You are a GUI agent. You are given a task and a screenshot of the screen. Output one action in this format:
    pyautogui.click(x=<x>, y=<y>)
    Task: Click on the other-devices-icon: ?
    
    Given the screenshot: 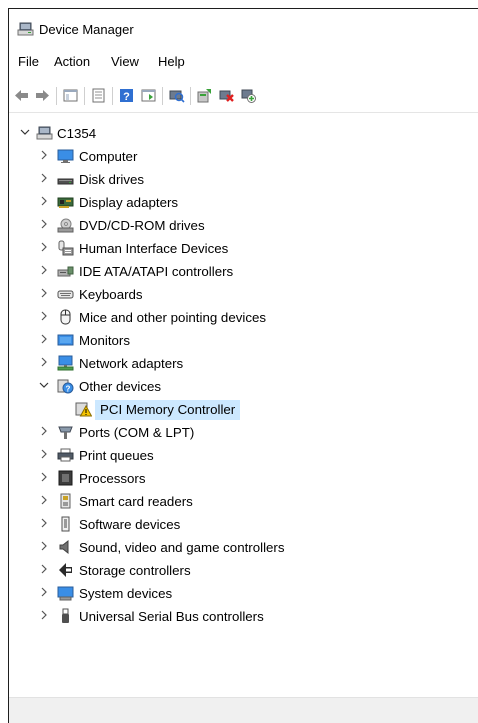 What is the action you would take?
    pyautogui.click(x=65, y=386)
    